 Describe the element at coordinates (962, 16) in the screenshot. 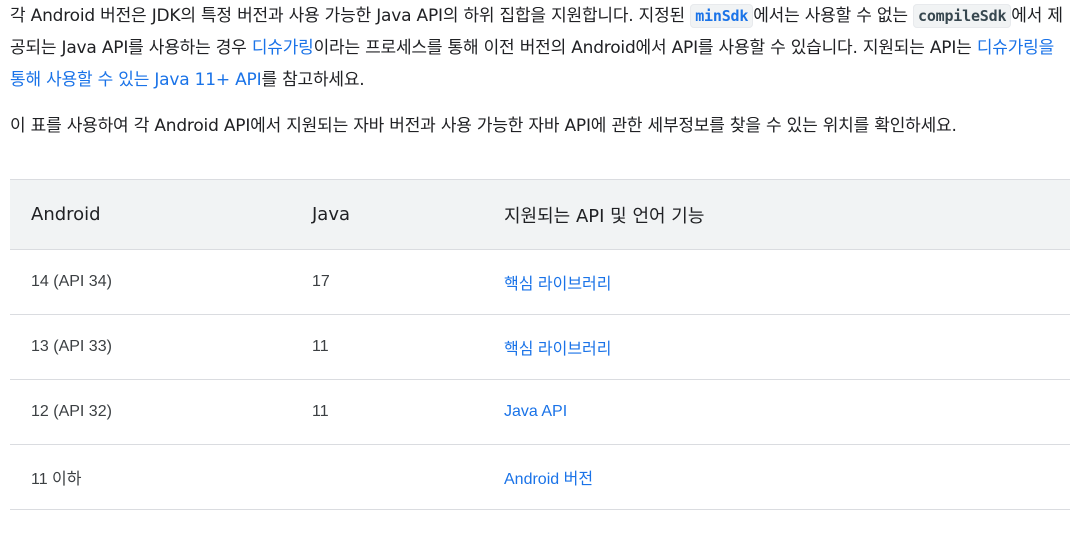

I see `compilesdk-code: compileSdk` at that location.